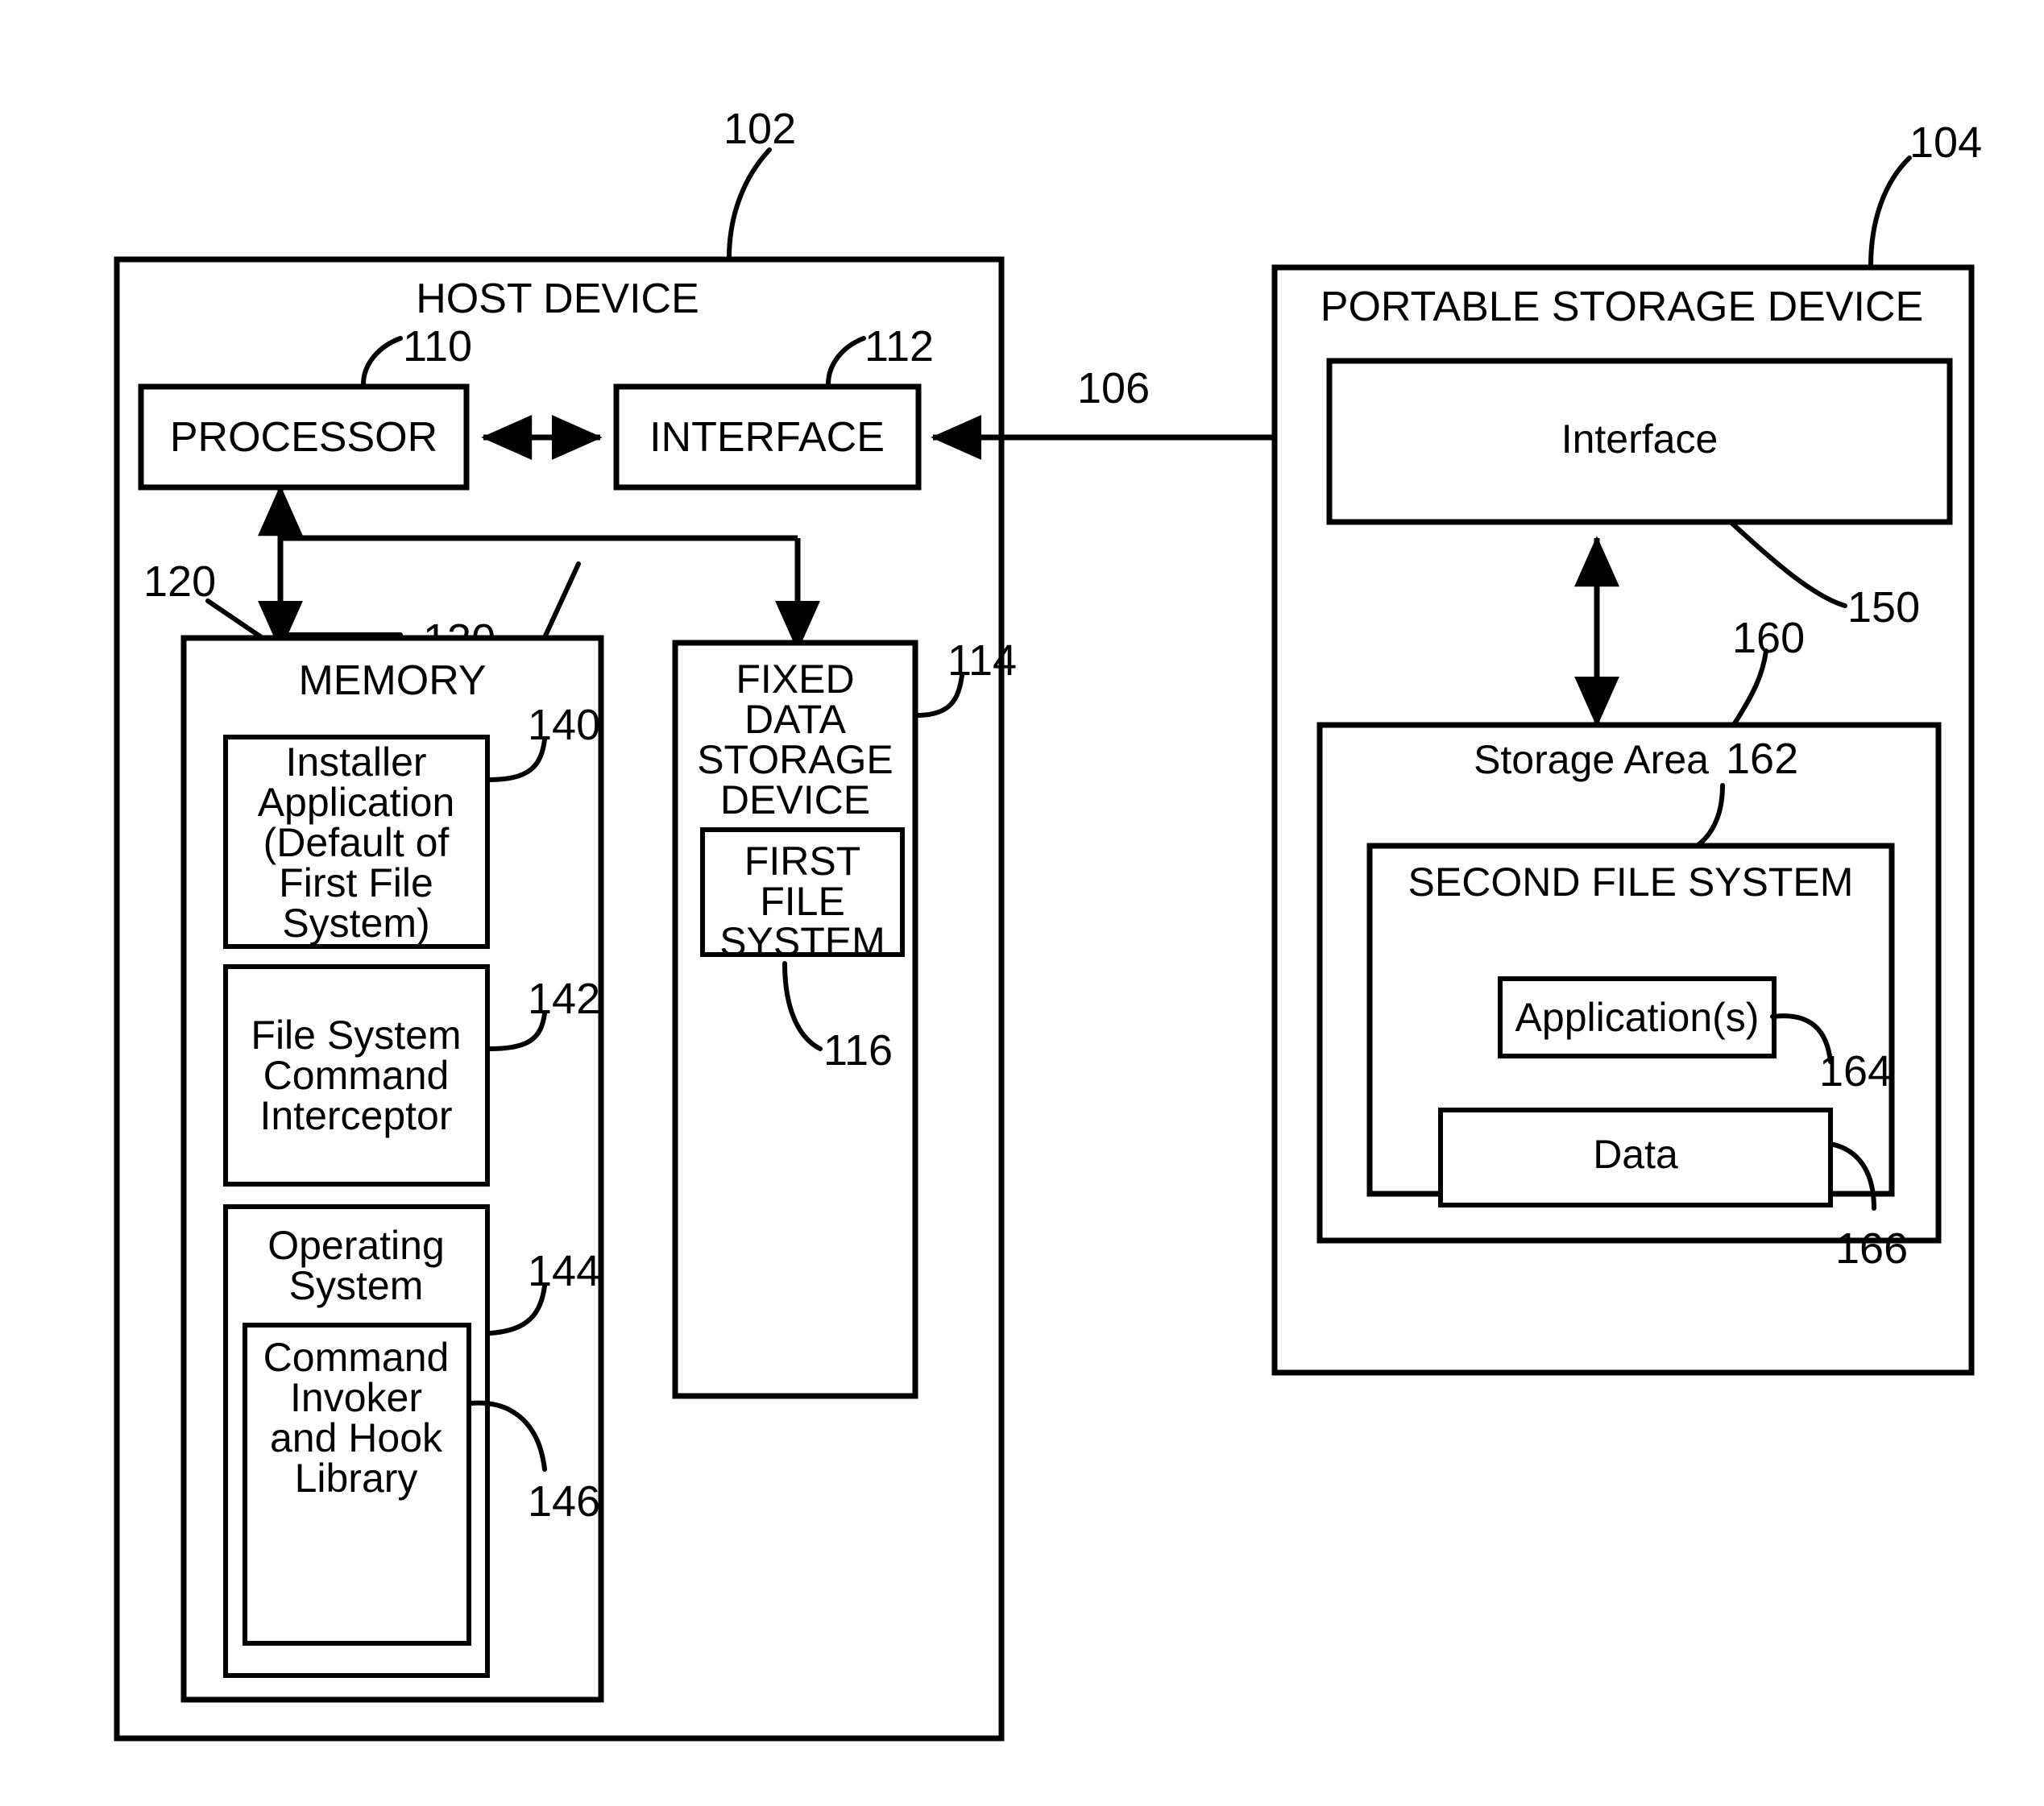  What do you see at coordinates (437, 346) in the screenshot?
I see `processor-ref: 110` at bounding box center [437, 346].